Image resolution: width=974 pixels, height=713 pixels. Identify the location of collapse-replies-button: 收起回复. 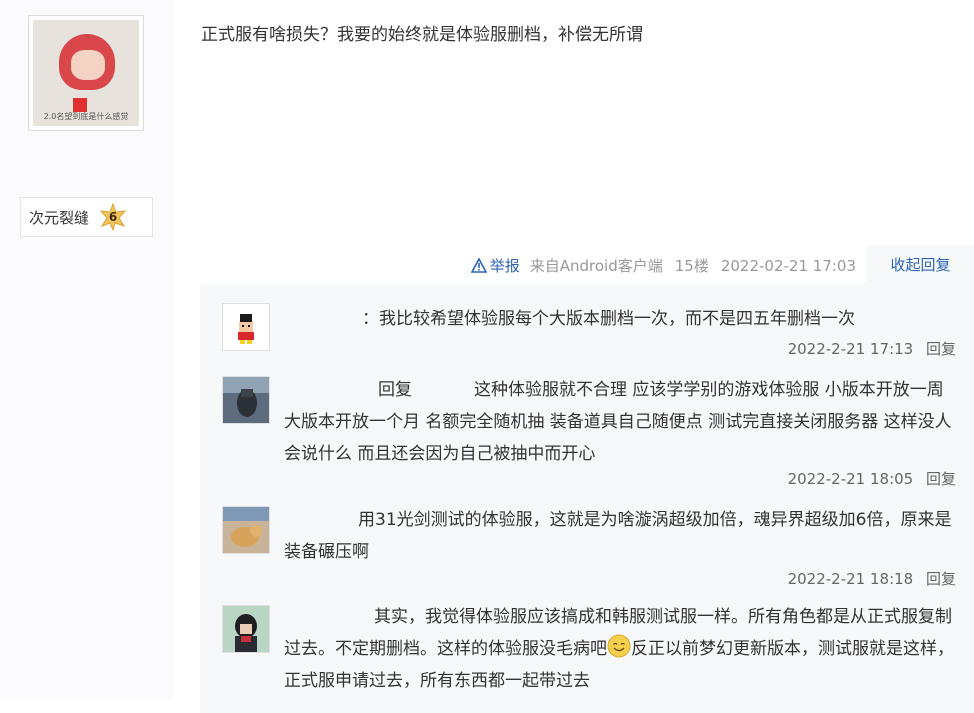
(920, 264).